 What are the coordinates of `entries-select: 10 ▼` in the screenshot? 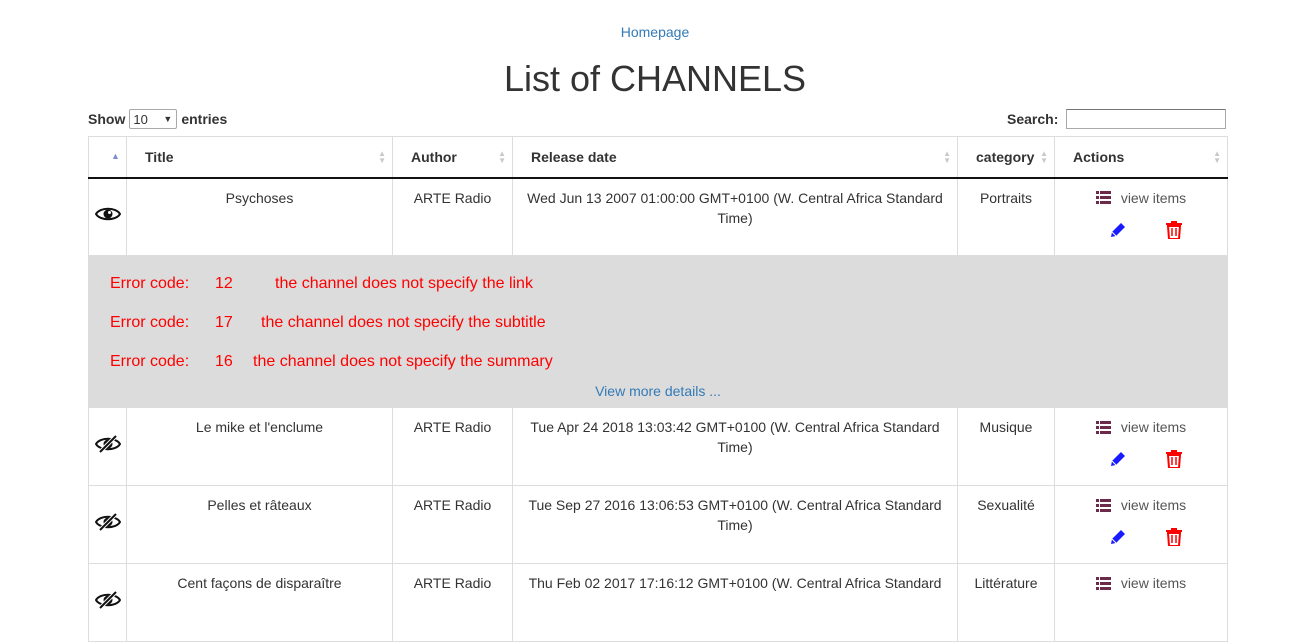 It's located at (153, 119).